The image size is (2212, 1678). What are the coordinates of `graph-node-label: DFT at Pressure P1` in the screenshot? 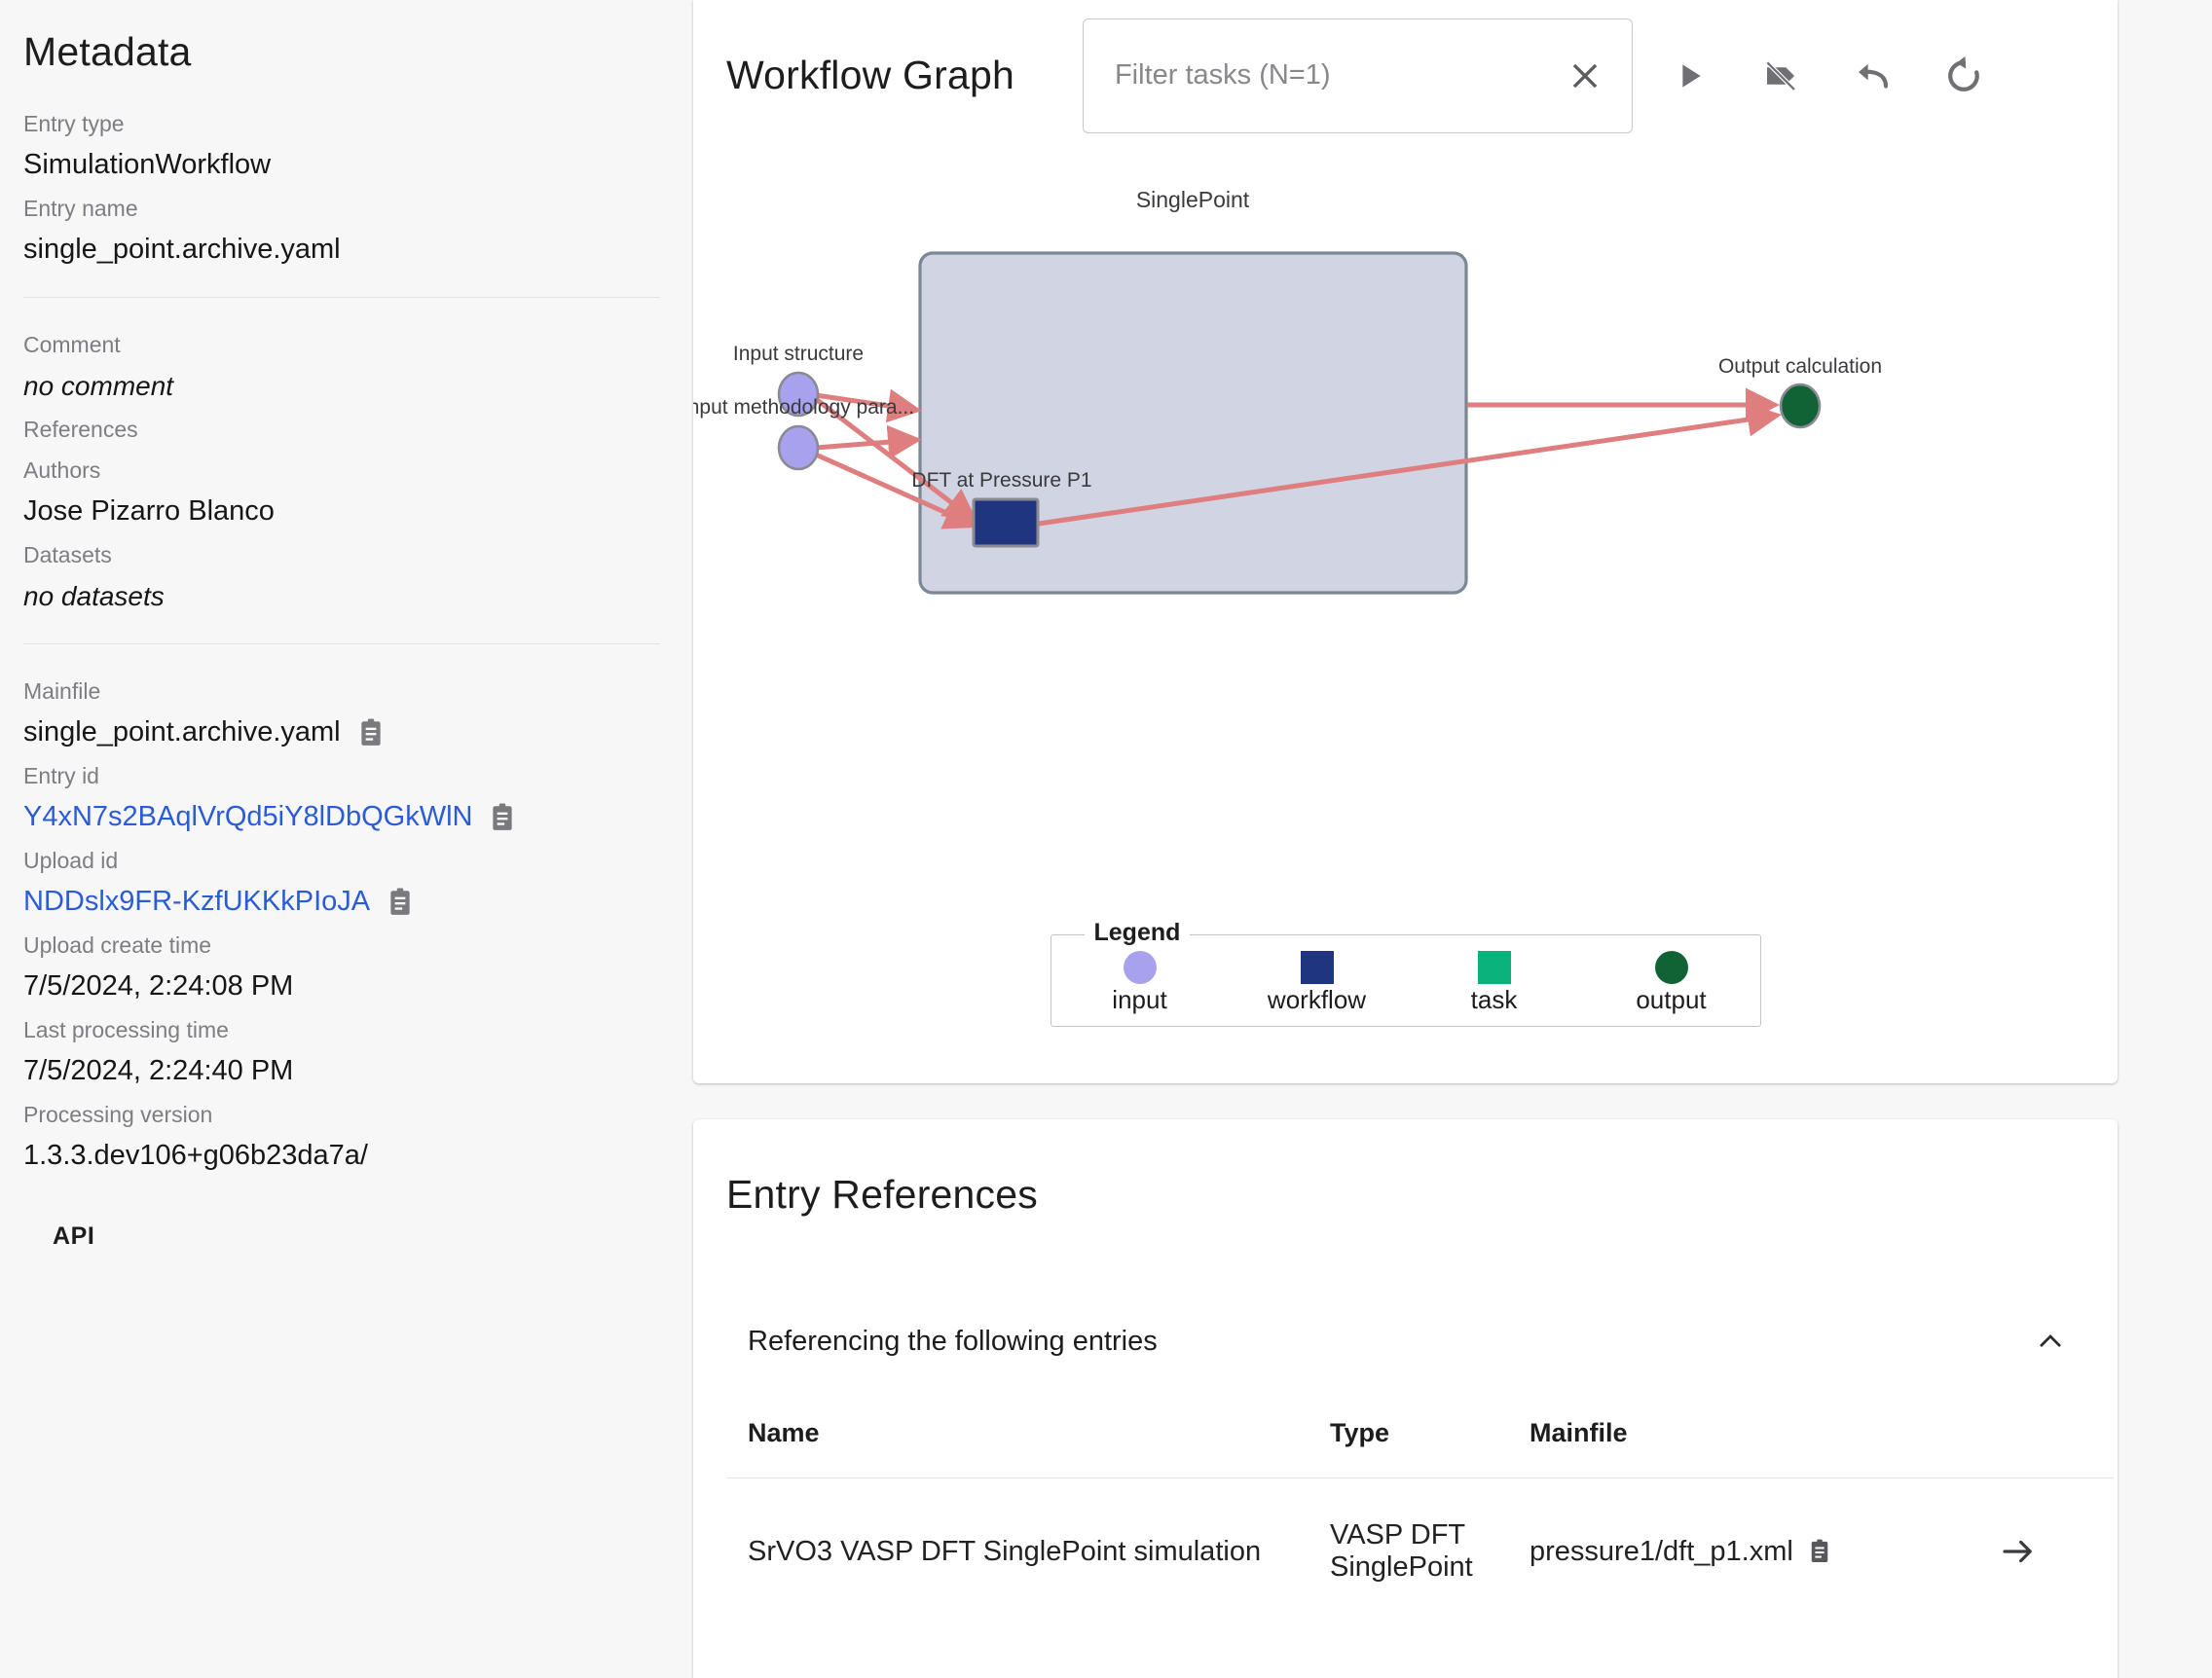 It's located at (1001, 481).